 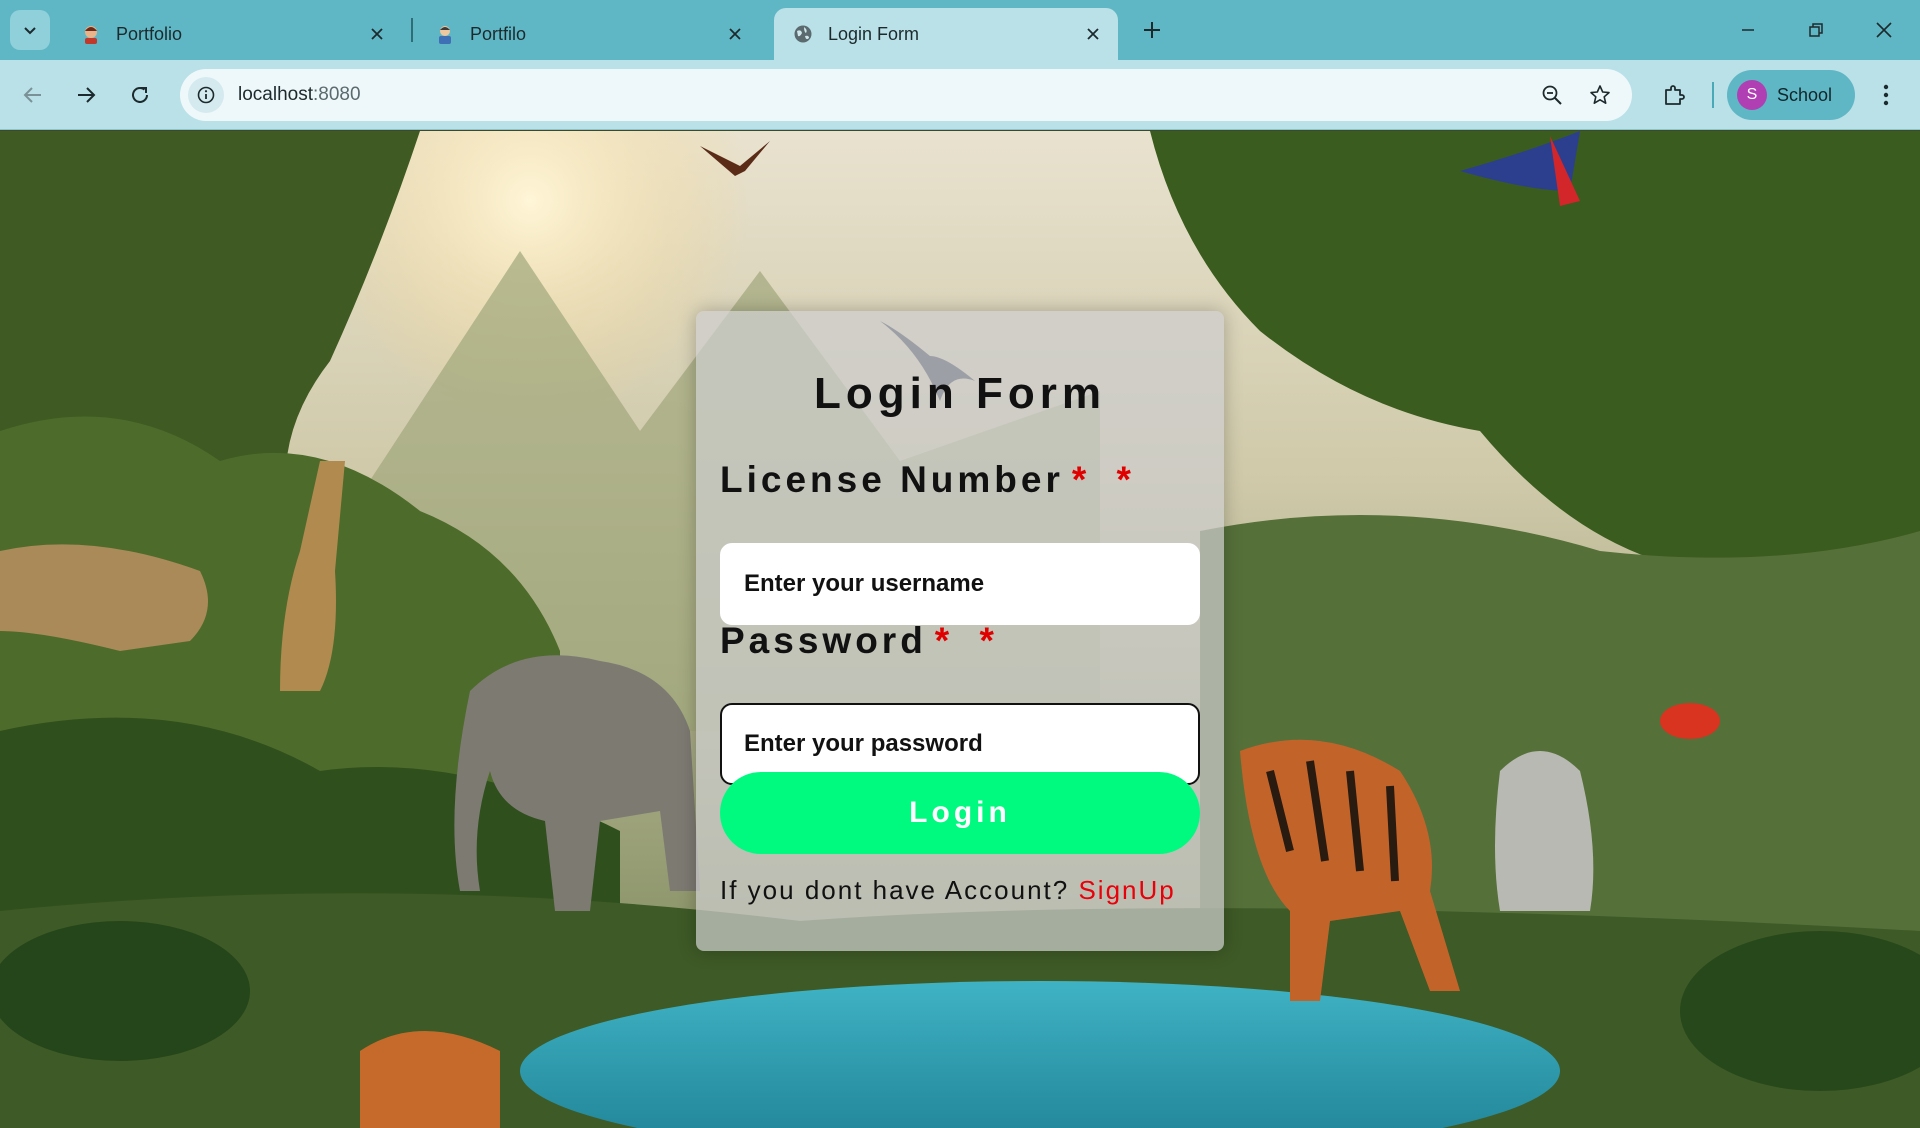 I want to click on login-button: Login, so click(x=960, y=813).